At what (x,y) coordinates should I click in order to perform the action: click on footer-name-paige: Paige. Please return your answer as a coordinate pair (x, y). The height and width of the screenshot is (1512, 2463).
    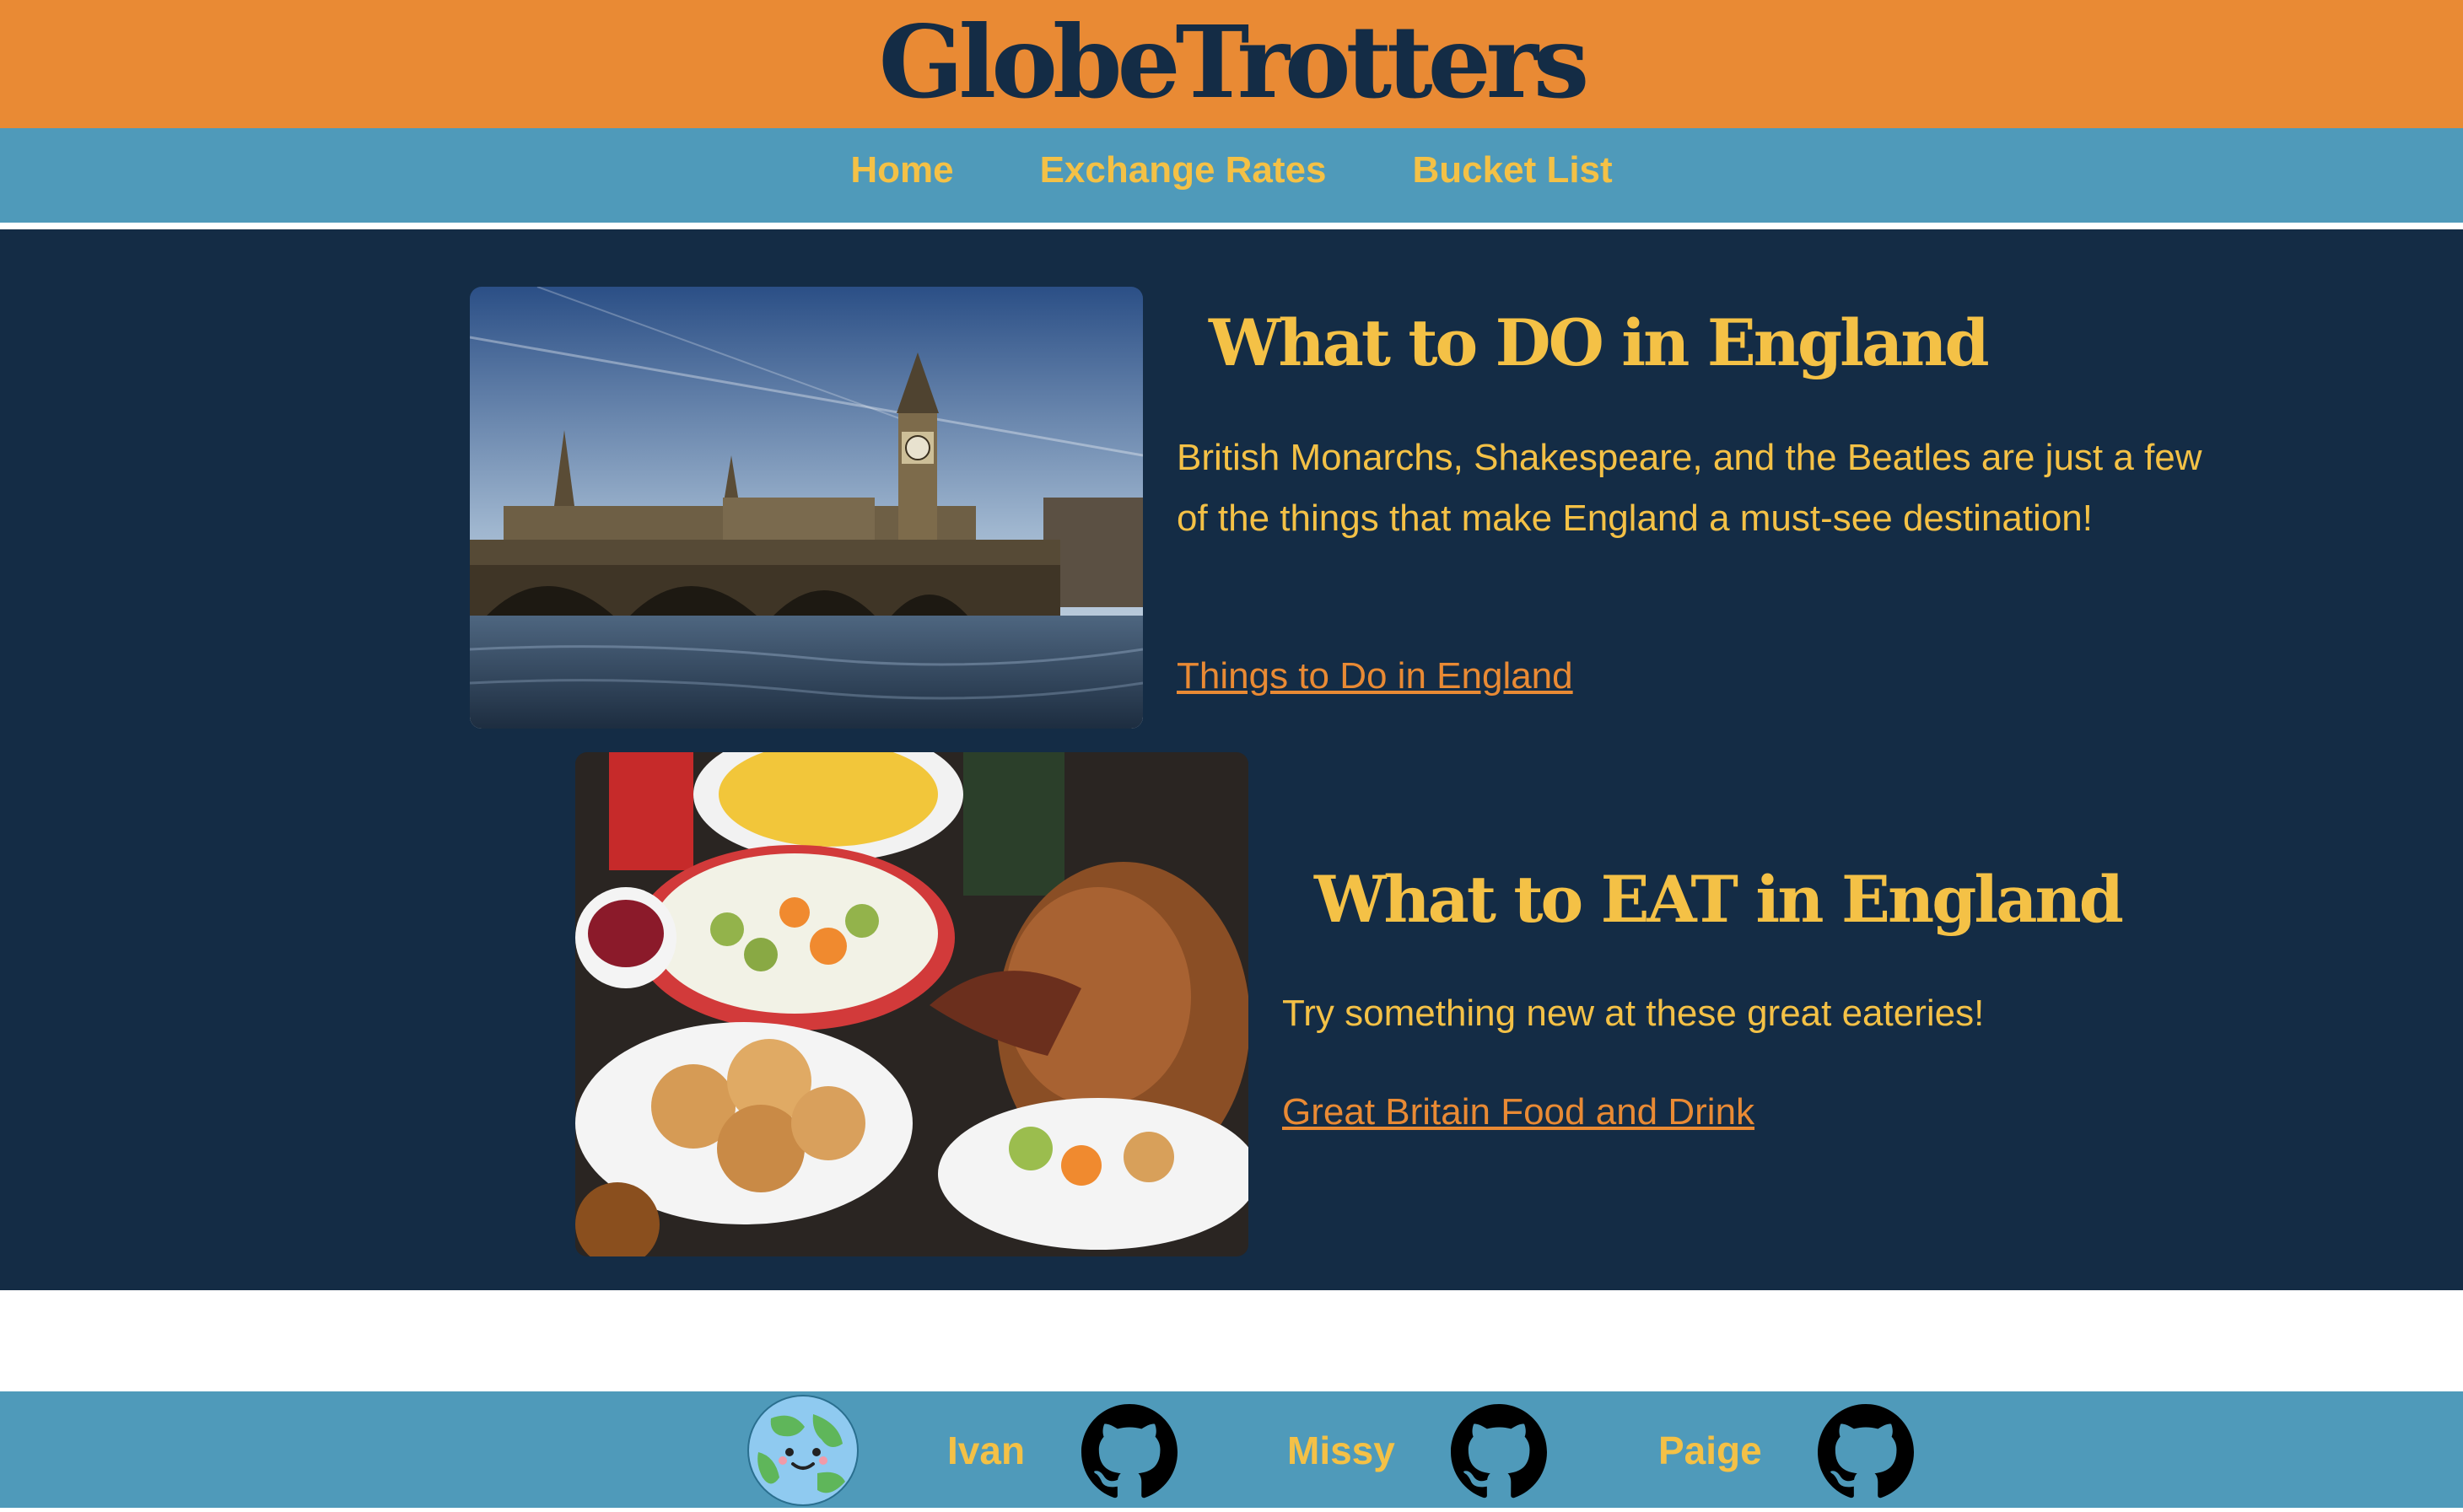
    Looking at the image, I should click on (1710, 1451).